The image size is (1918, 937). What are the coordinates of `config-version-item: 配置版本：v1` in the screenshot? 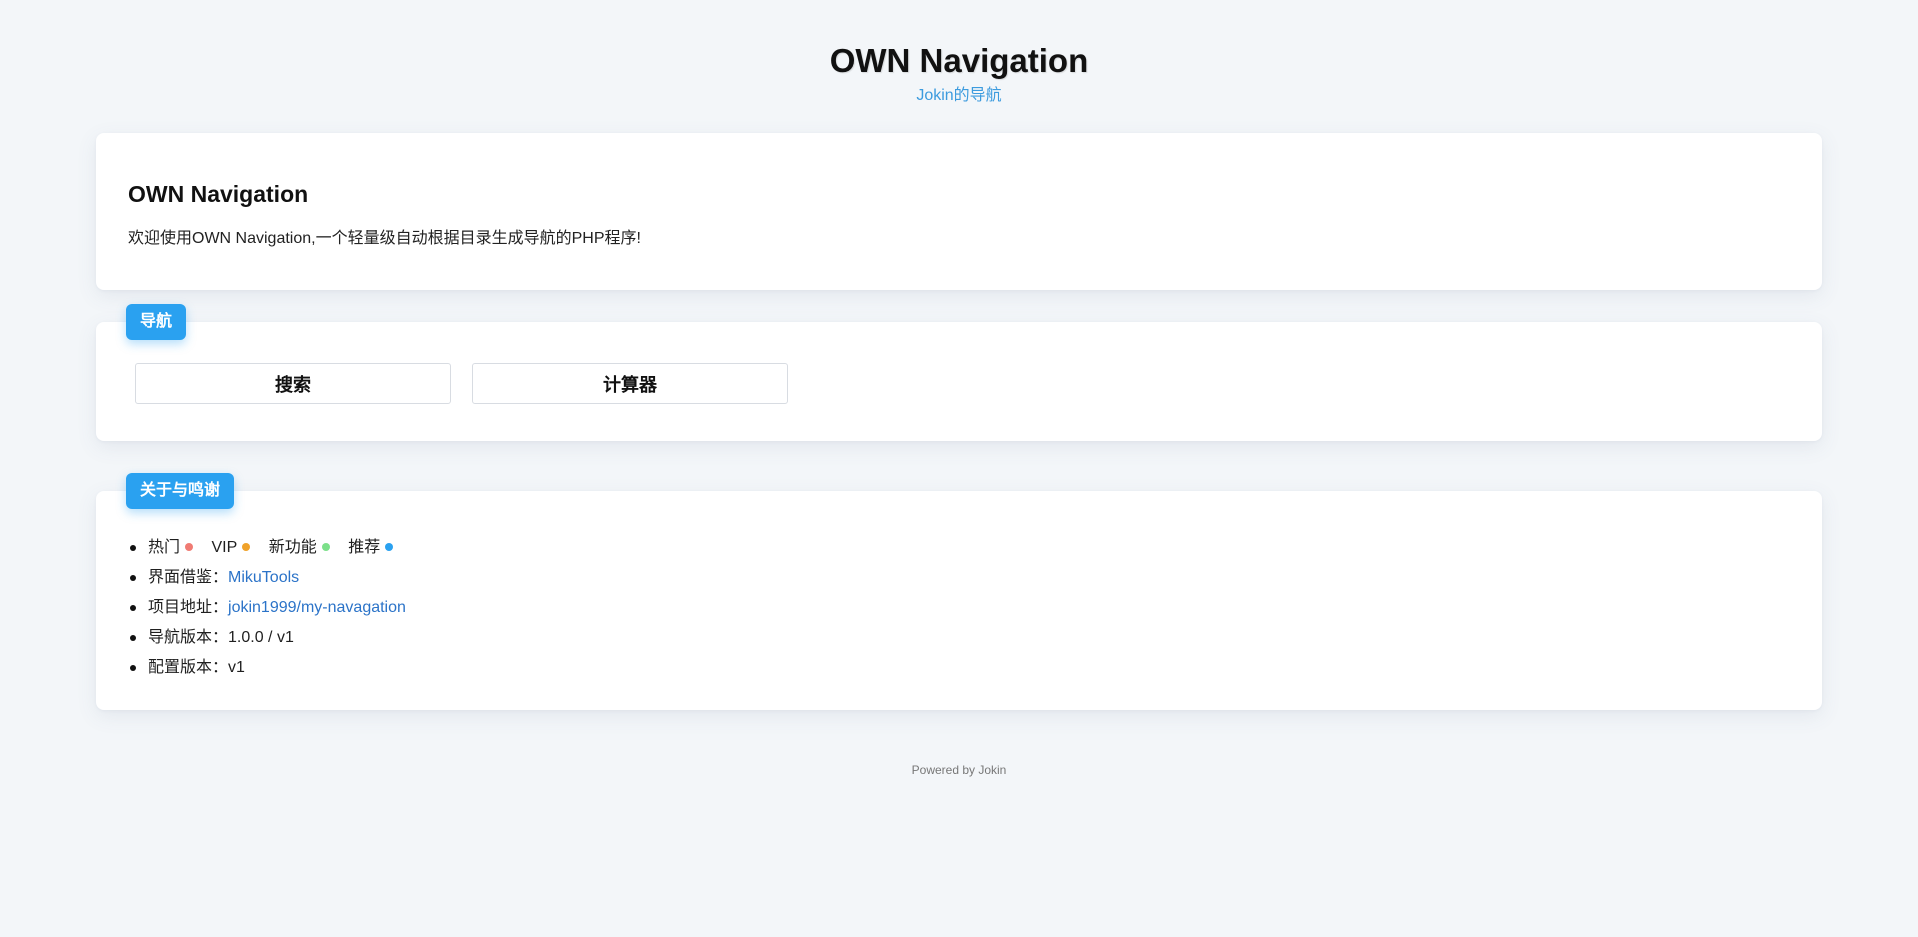 It's located at (268, 668).